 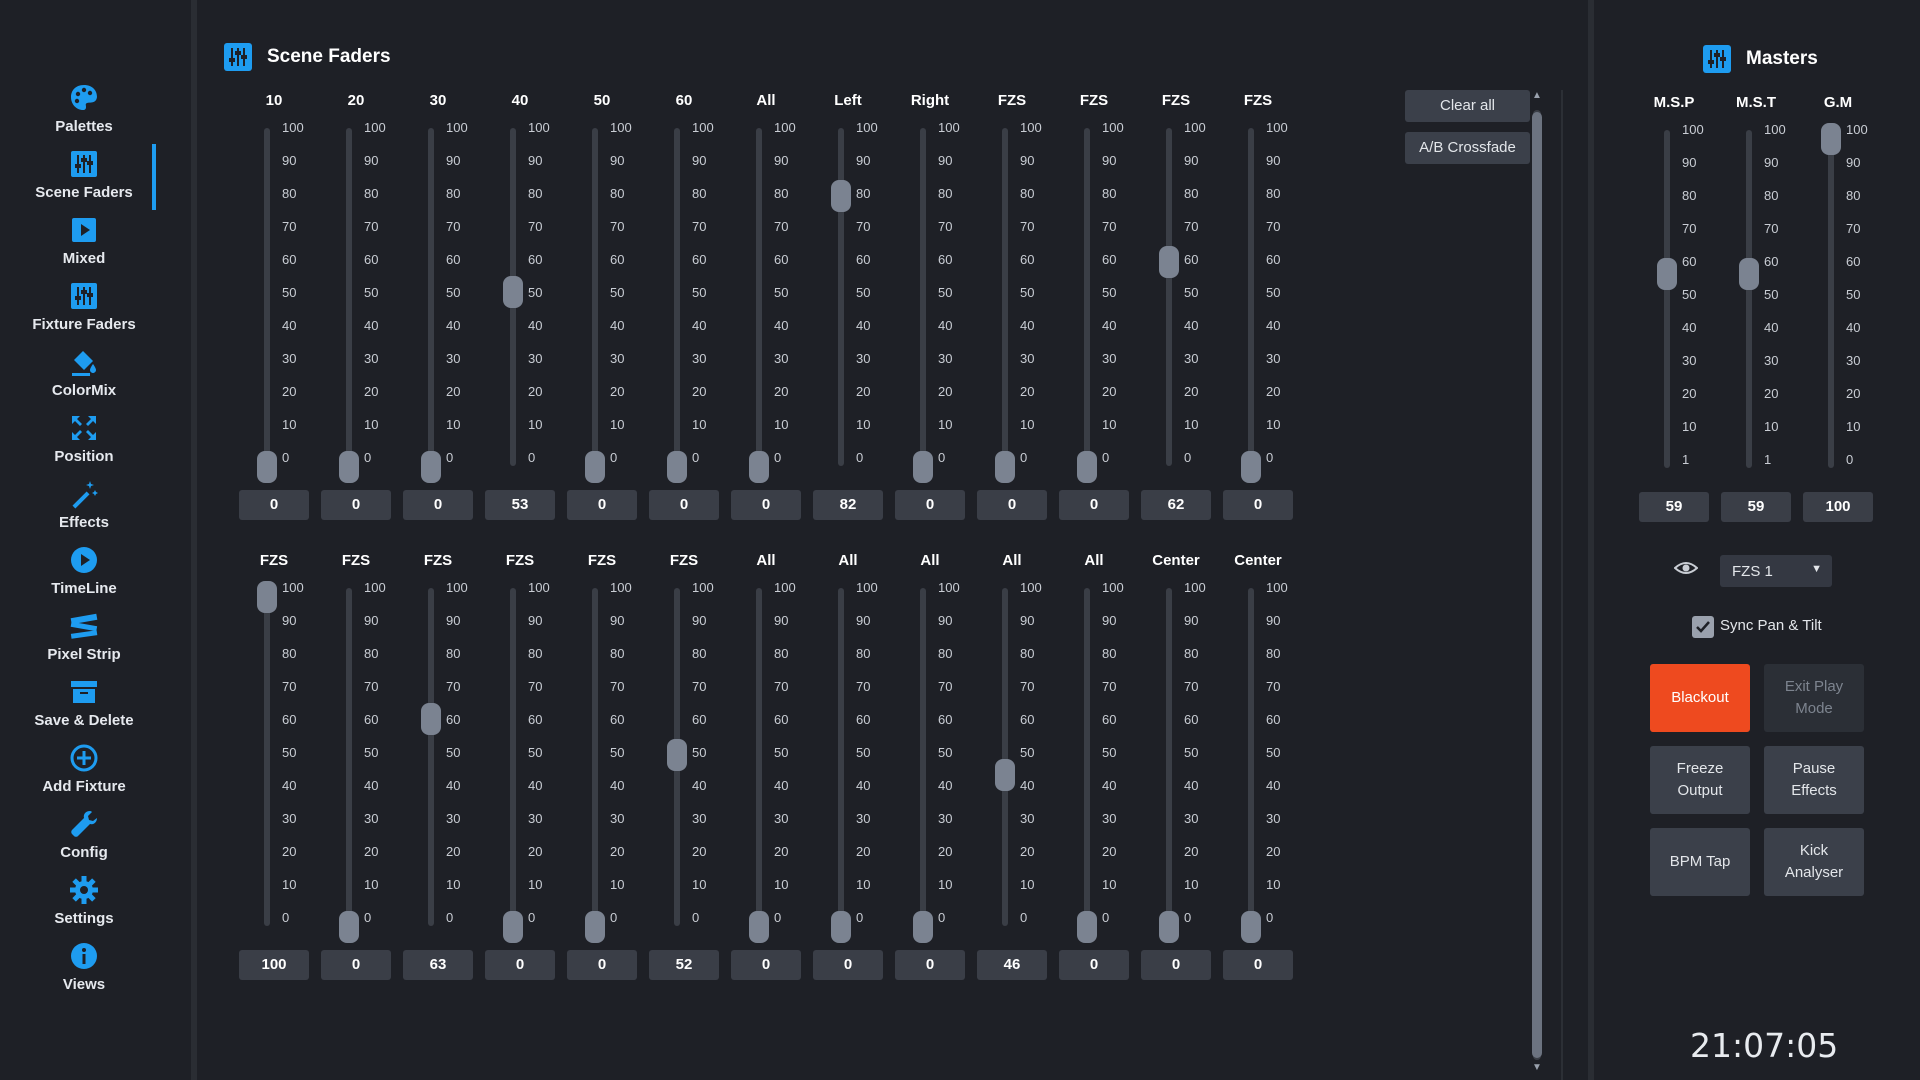 I want to click on fader-value: 53, so click(x=520, y=505).